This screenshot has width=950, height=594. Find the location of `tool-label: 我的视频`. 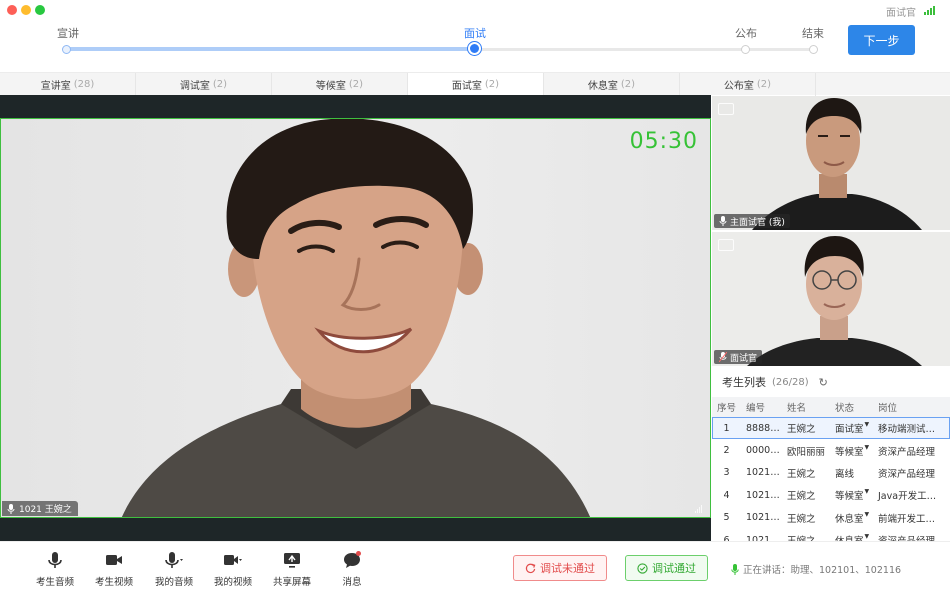

tool-label: 我的视频 is located at coordinates (232, 582).